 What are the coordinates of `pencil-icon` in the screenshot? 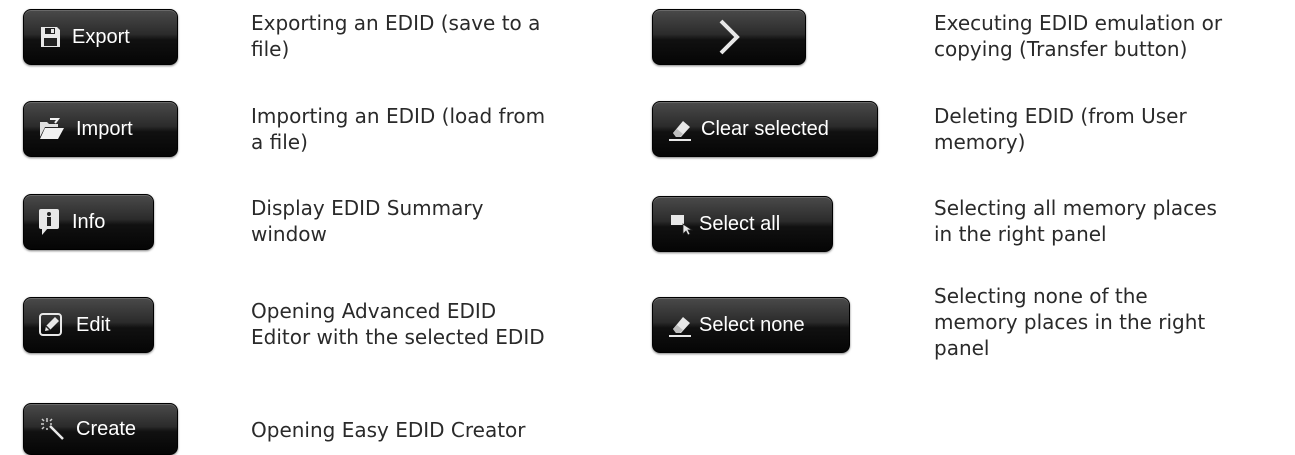 It's located at (51, 325).